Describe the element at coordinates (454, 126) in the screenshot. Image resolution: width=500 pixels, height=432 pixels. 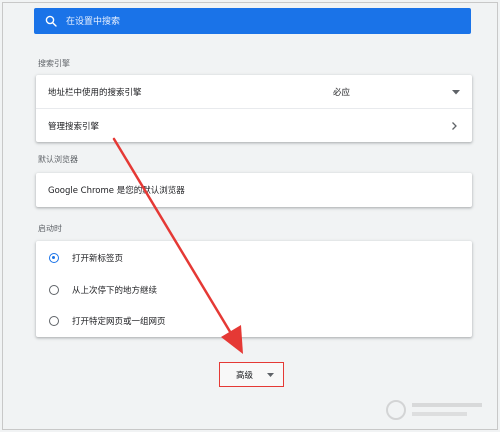
I see `chevron-right-icon` at that location.